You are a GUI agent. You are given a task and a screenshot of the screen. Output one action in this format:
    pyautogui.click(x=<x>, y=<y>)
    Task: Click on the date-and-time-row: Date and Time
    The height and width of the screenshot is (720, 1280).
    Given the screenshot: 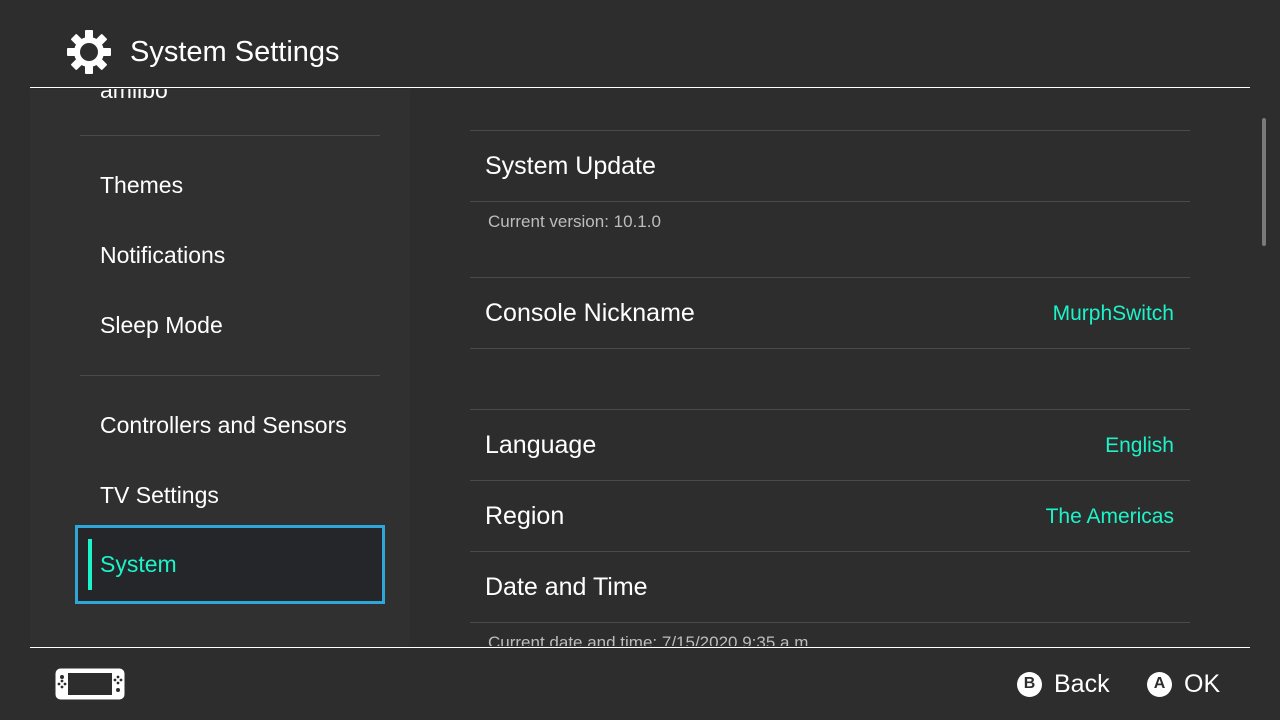 What is the action you would take?
    pyautogui.click(x=566, y=587)
    